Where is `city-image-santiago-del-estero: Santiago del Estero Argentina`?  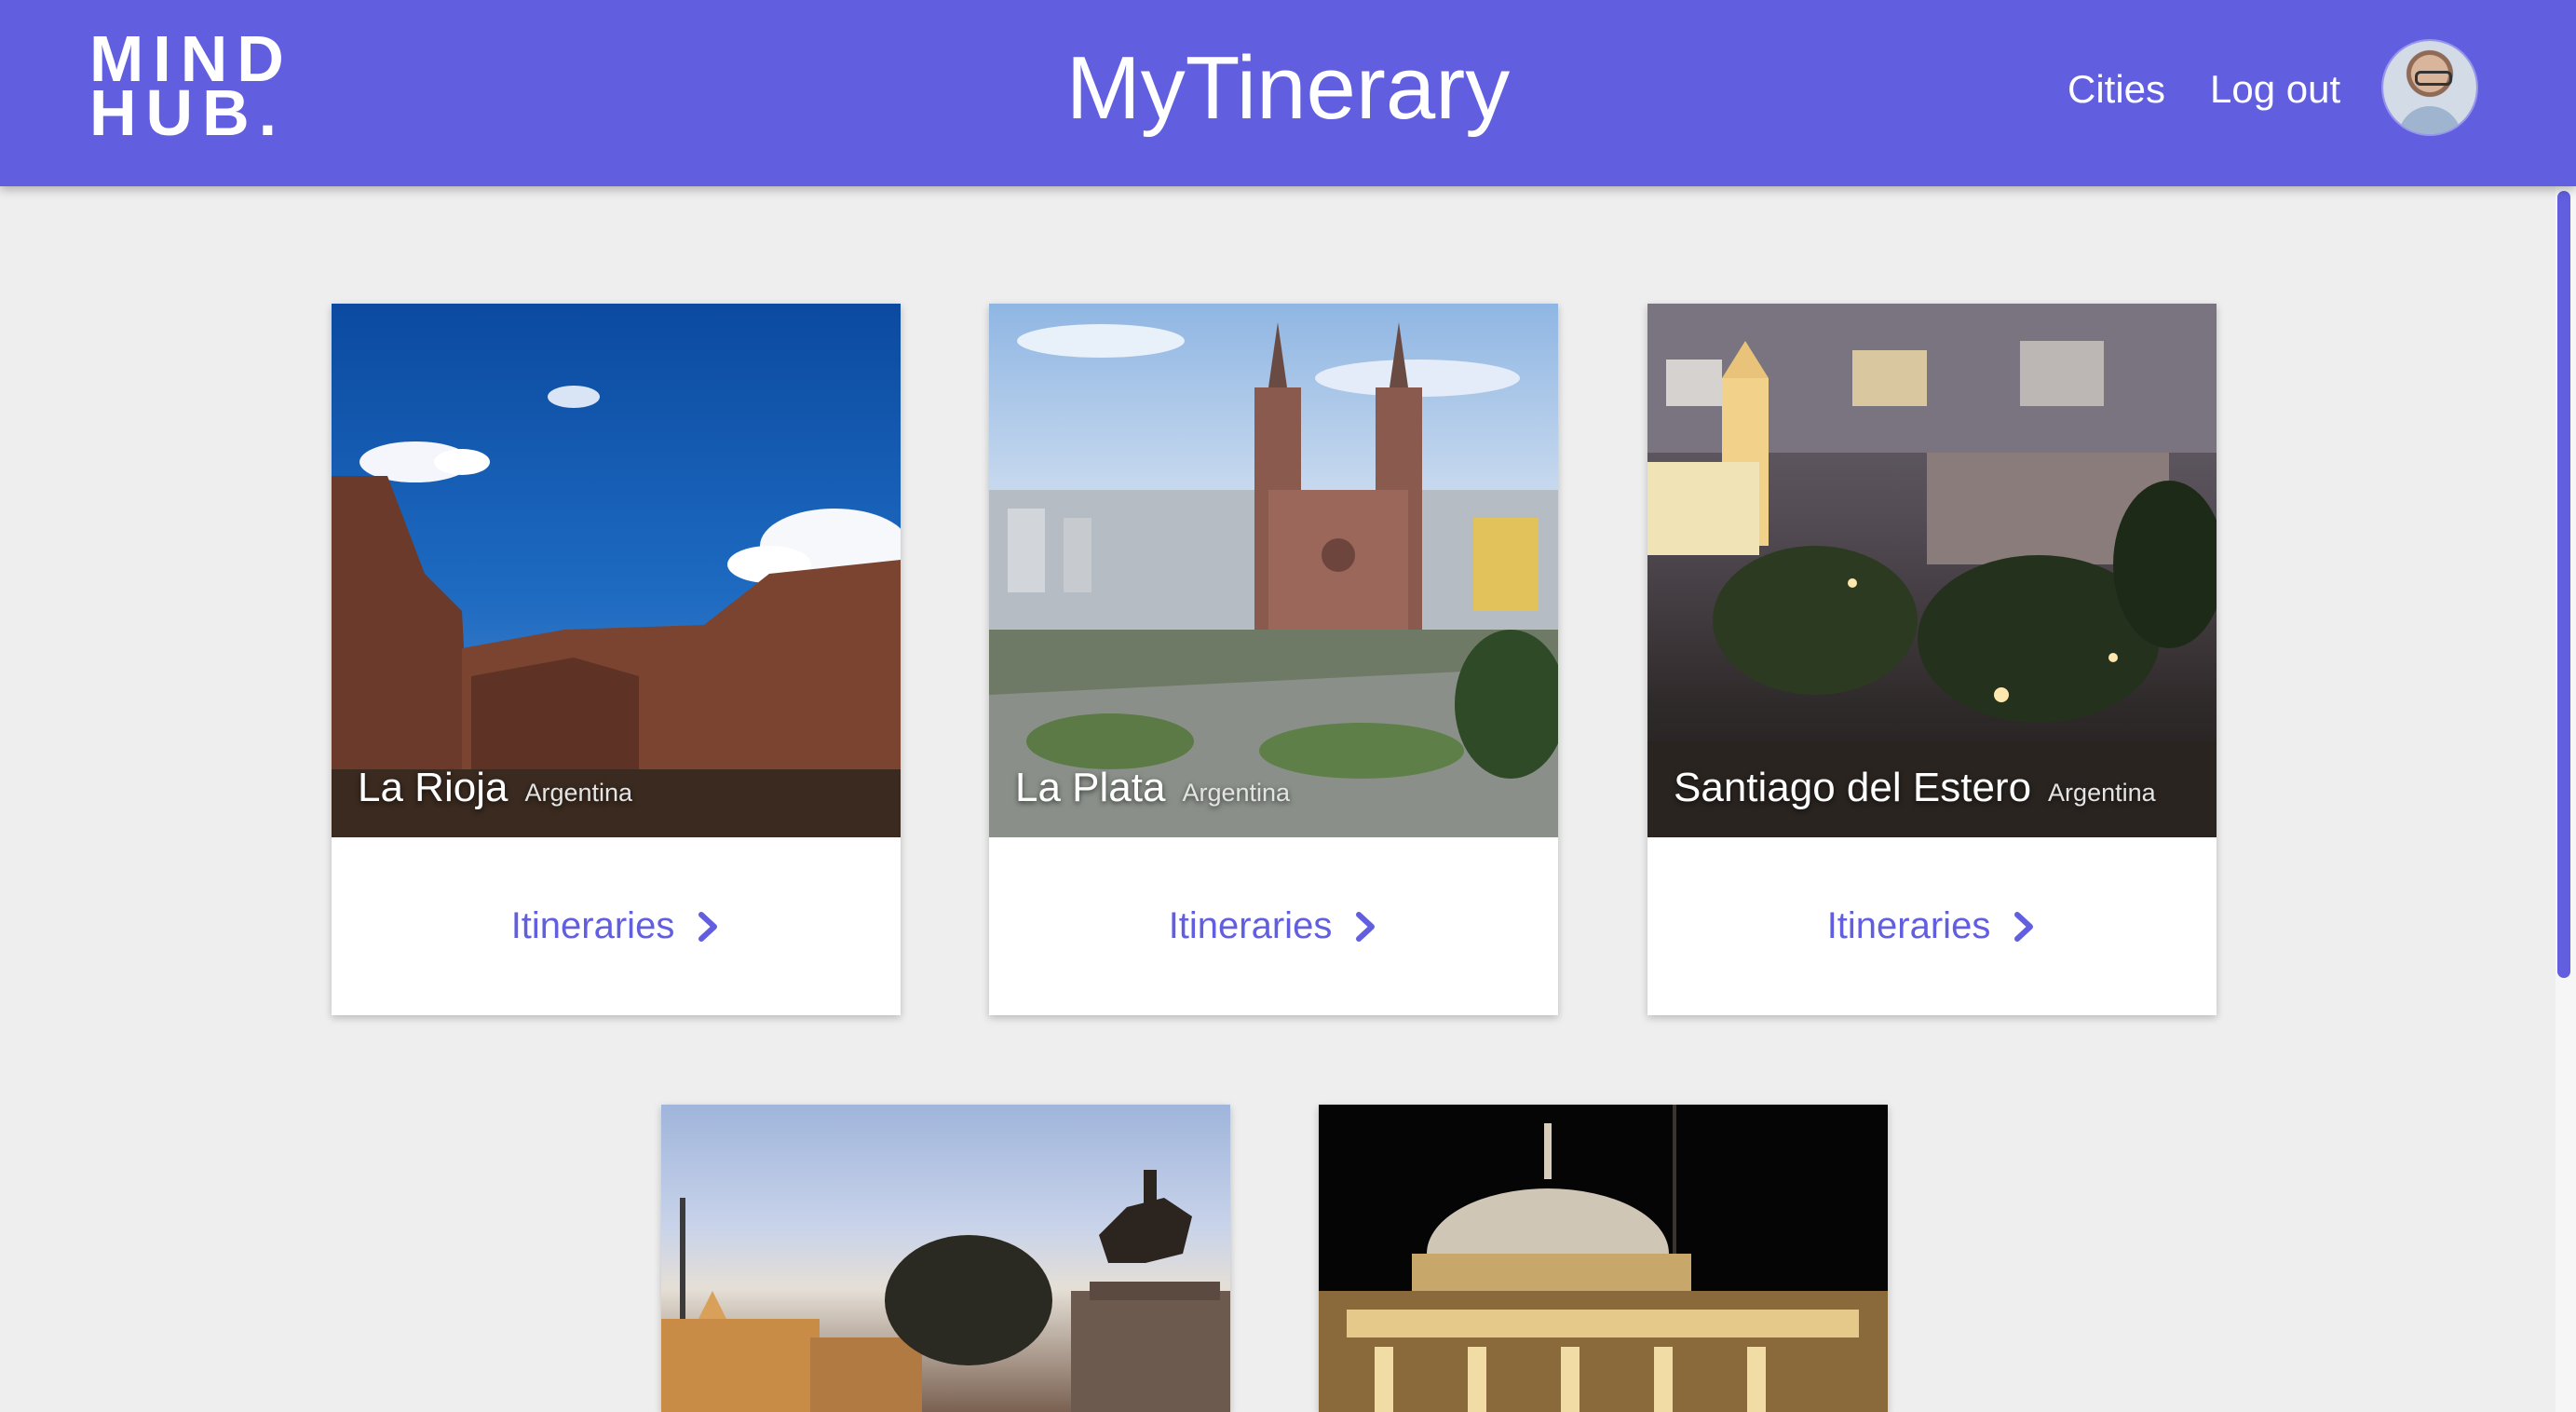
city-image-santiago-del-estero: Santiago del Estero Argentina is located at coordinates (1932, 570).